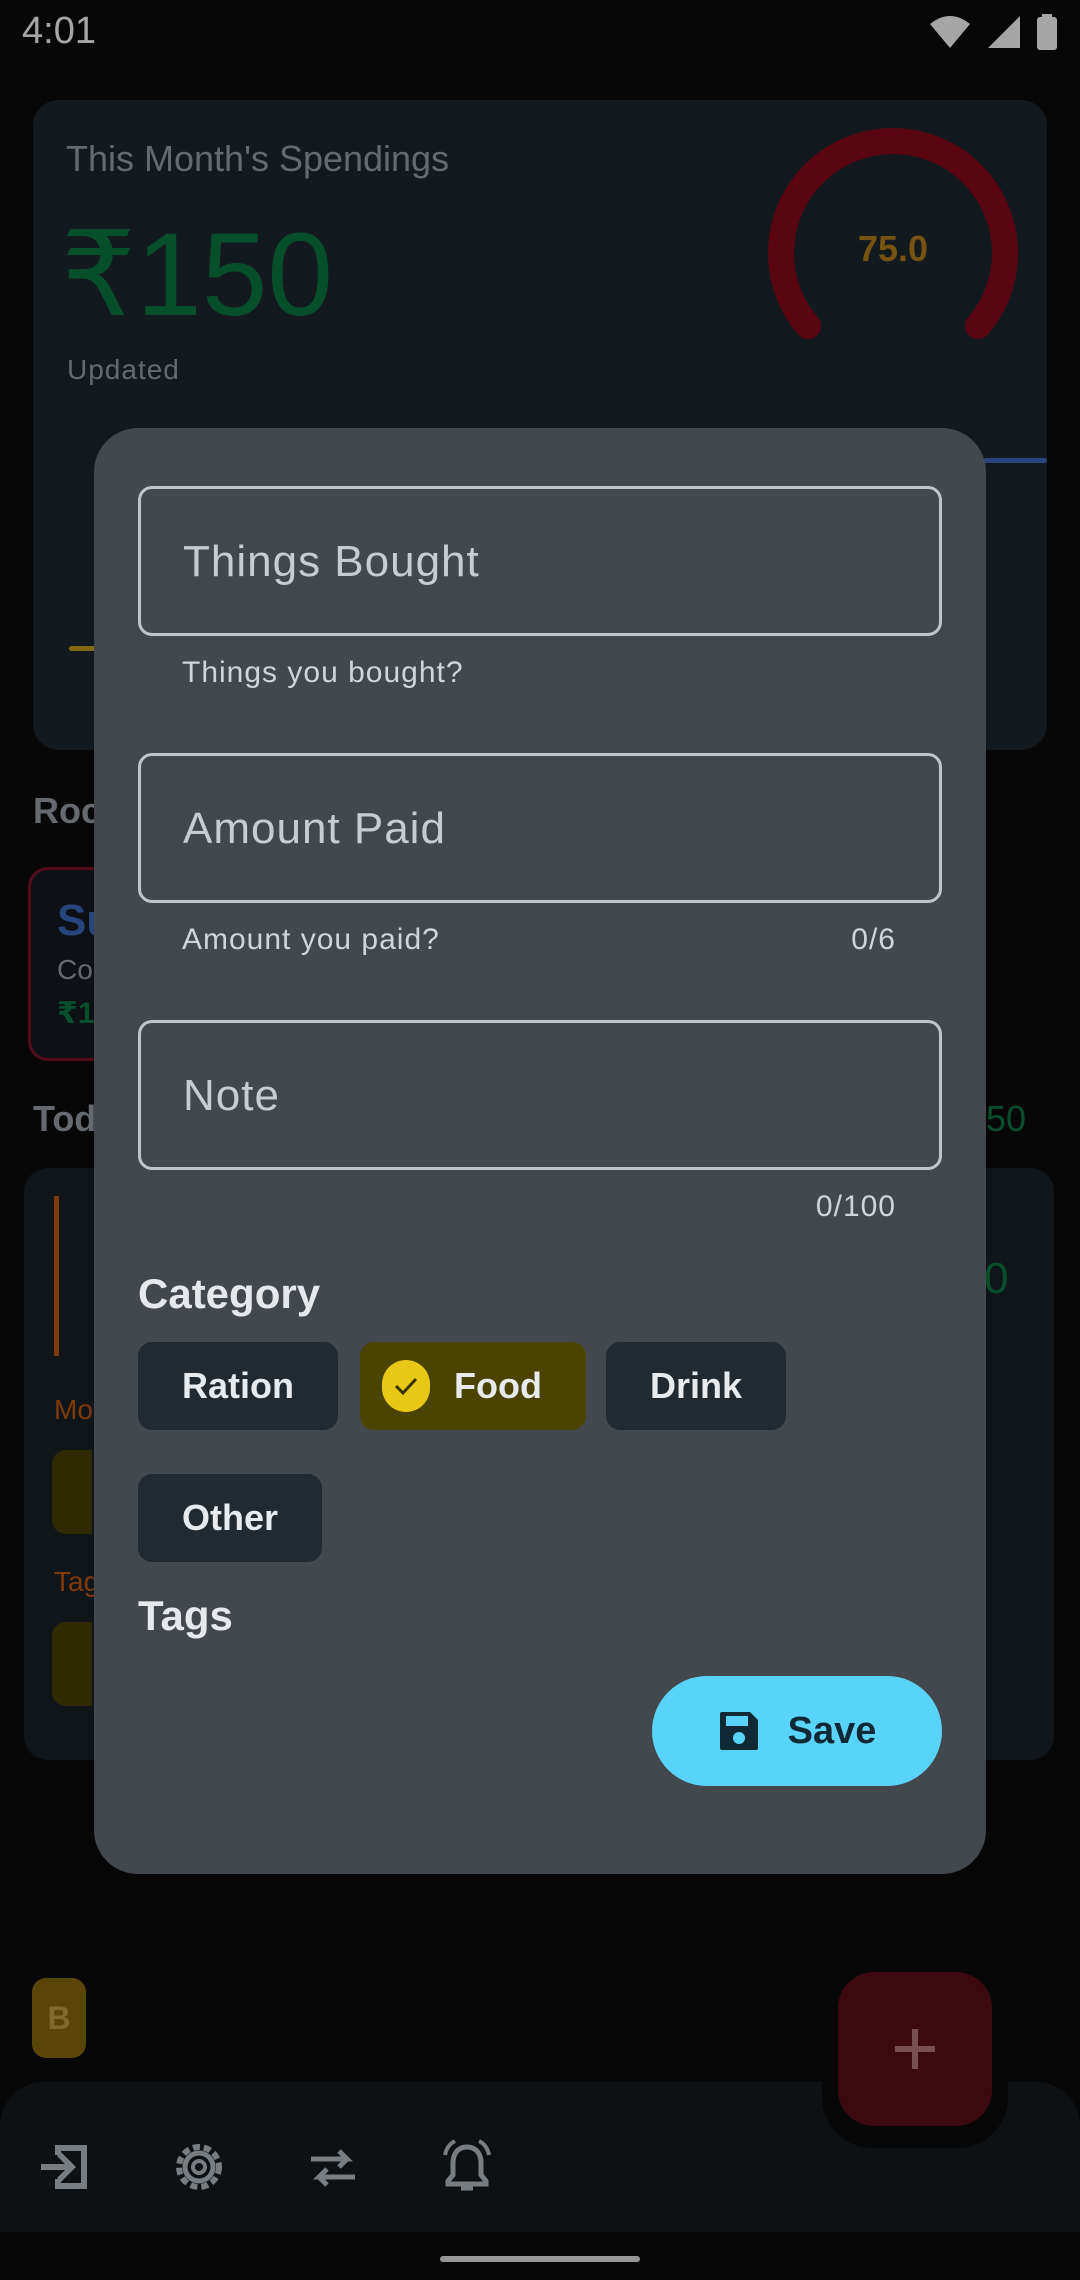 This screenshot has width=1080, height=2280. I want to click on category-chip-ration: Ration, so click(238, 1386).